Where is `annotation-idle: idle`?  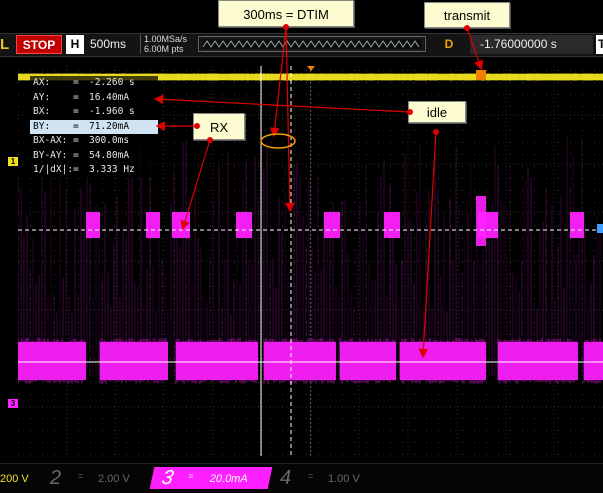 annotation-idle: idle is located at coordinates (437, 112).